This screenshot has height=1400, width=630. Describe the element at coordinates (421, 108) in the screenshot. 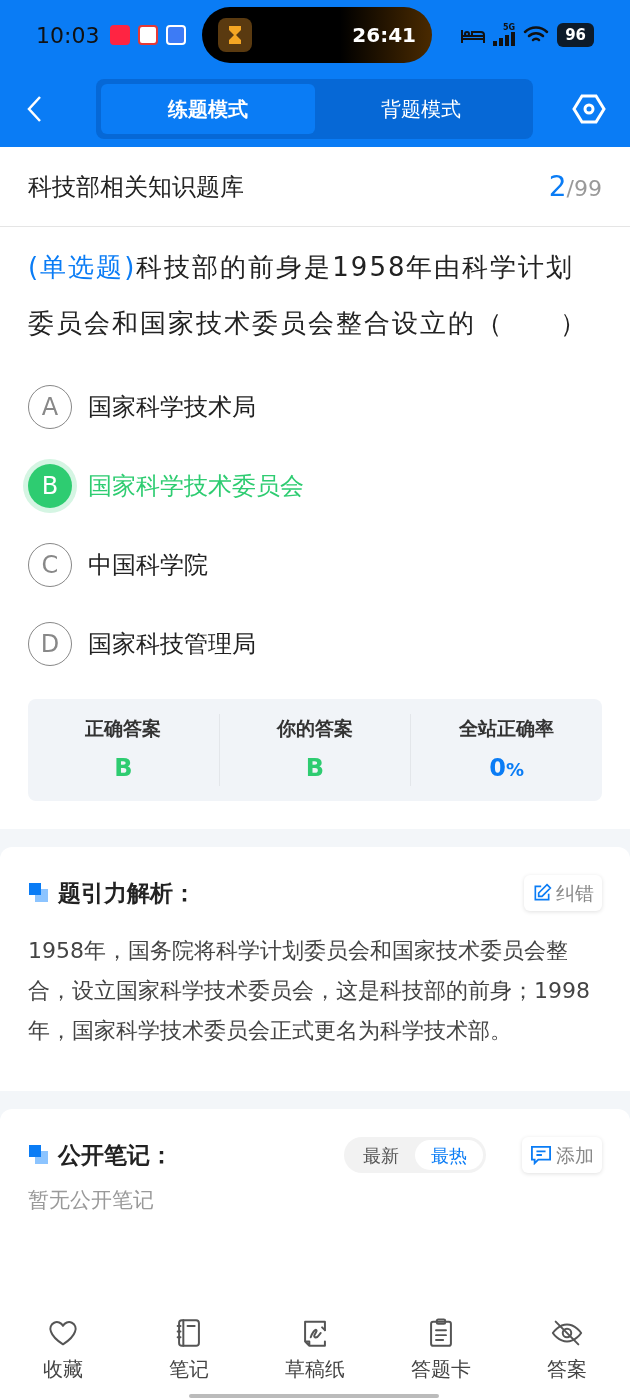

I see `mode-tab: 背题模式` at that location.